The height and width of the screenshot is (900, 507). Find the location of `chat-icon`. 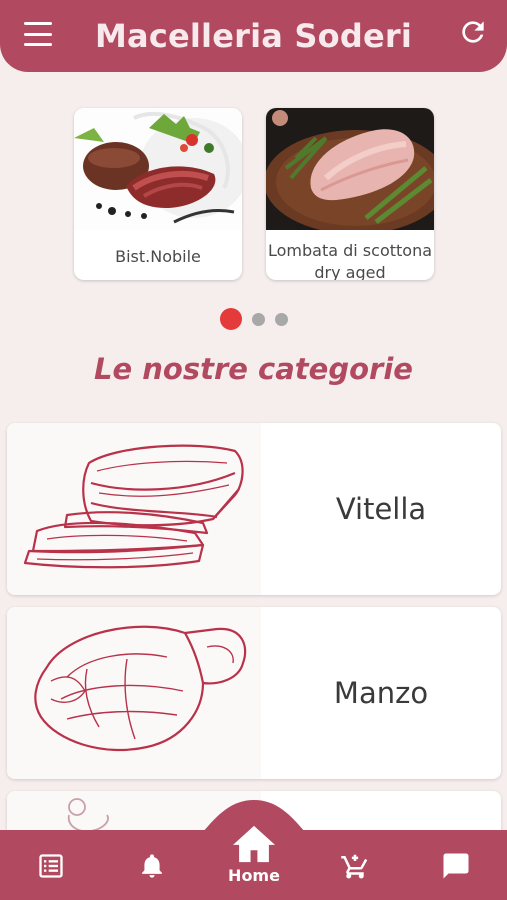

chat-icon is located at coordinates (456, 866).